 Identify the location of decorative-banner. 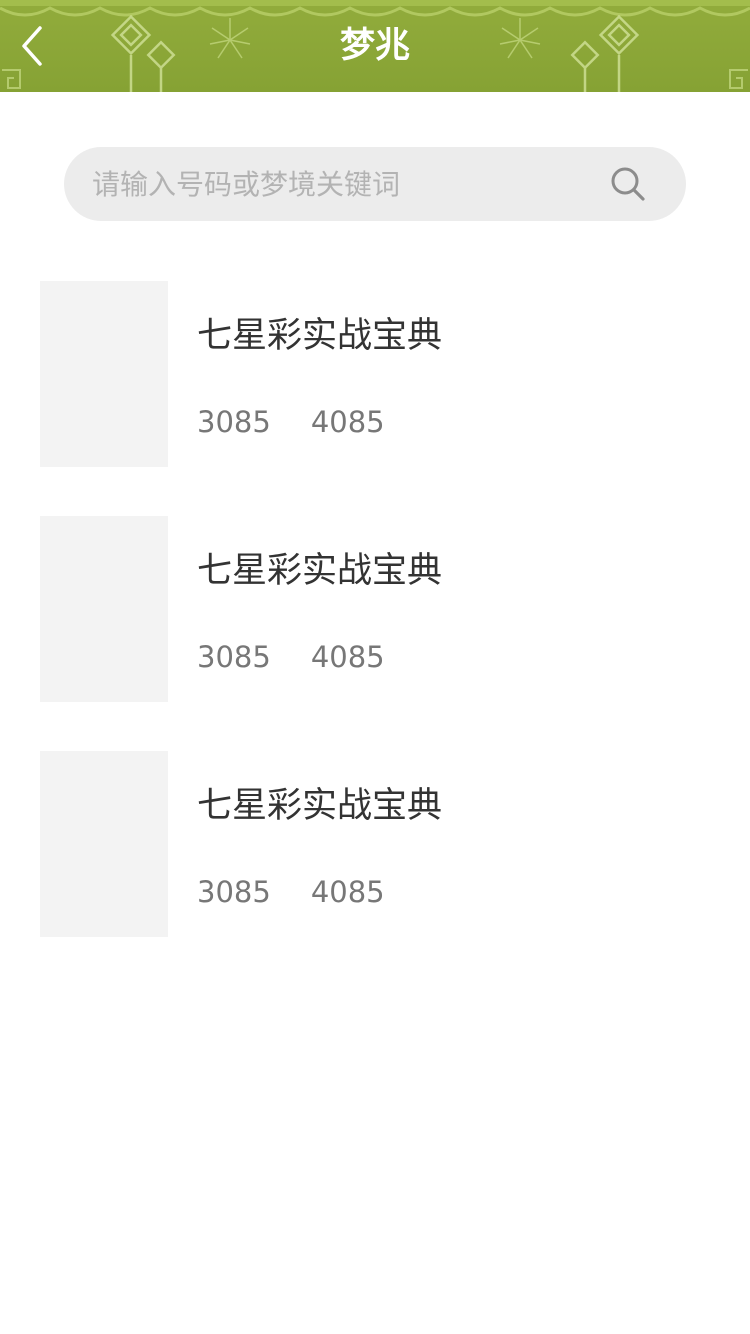
(375, 46).